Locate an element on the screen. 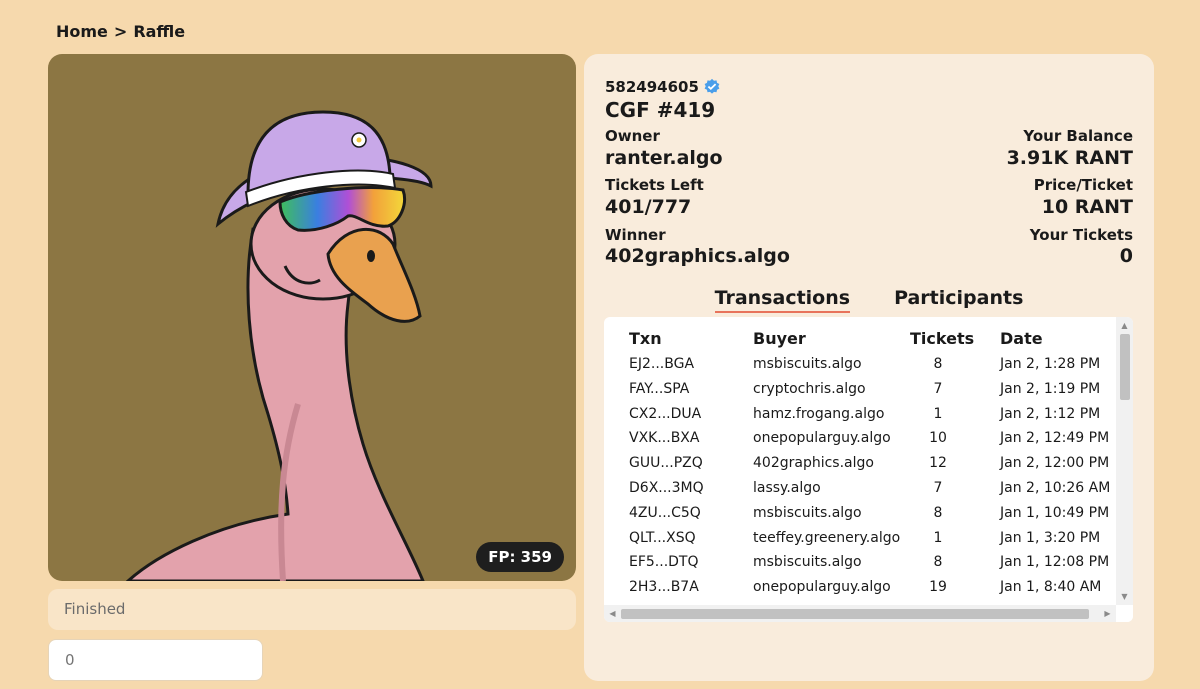 The image size is (1200, 689). header-tickets: Tickets is located at coordinates (942, 338).